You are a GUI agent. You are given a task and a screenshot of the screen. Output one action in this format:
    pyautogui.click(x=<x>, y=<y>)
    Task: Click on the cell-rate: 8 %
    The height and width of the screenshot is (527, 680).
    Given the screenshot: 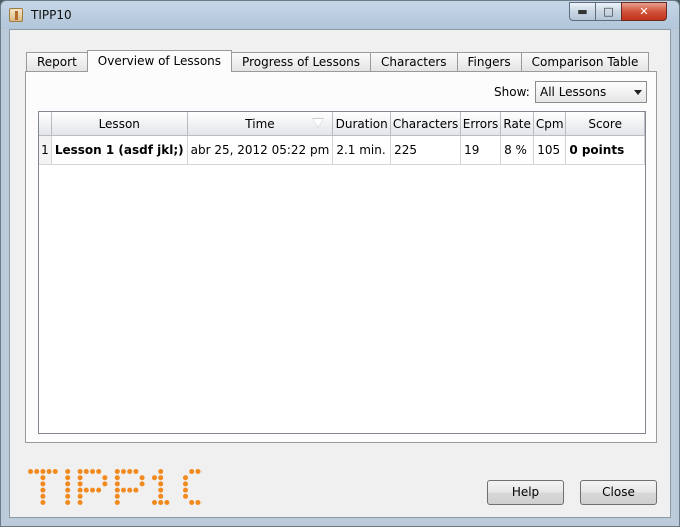 What is the action you would take?
    pyautogui.click(x=517, y=150)
    